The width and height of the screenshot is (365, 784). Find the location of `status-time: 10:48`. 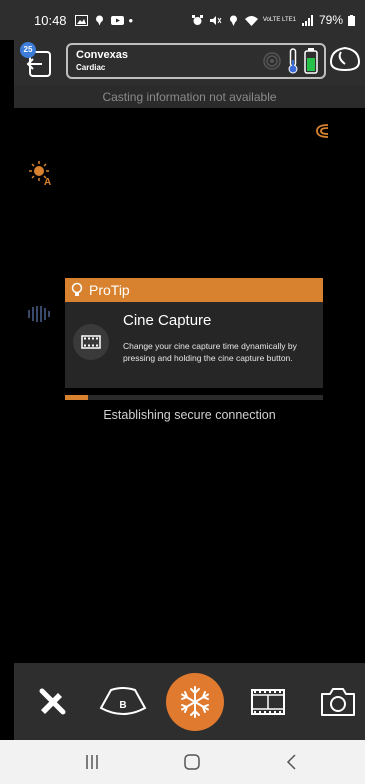

status-time: 10:48 is located at coordinates (50, 20).